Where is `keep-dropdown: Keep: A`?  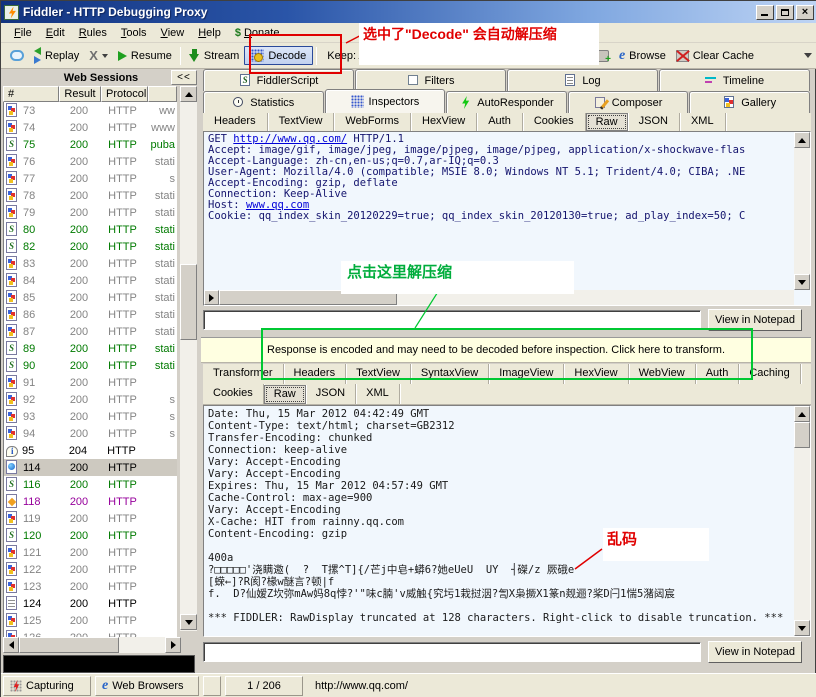
keep-dropdown: Keep: A is located at coordinates (346, 56).